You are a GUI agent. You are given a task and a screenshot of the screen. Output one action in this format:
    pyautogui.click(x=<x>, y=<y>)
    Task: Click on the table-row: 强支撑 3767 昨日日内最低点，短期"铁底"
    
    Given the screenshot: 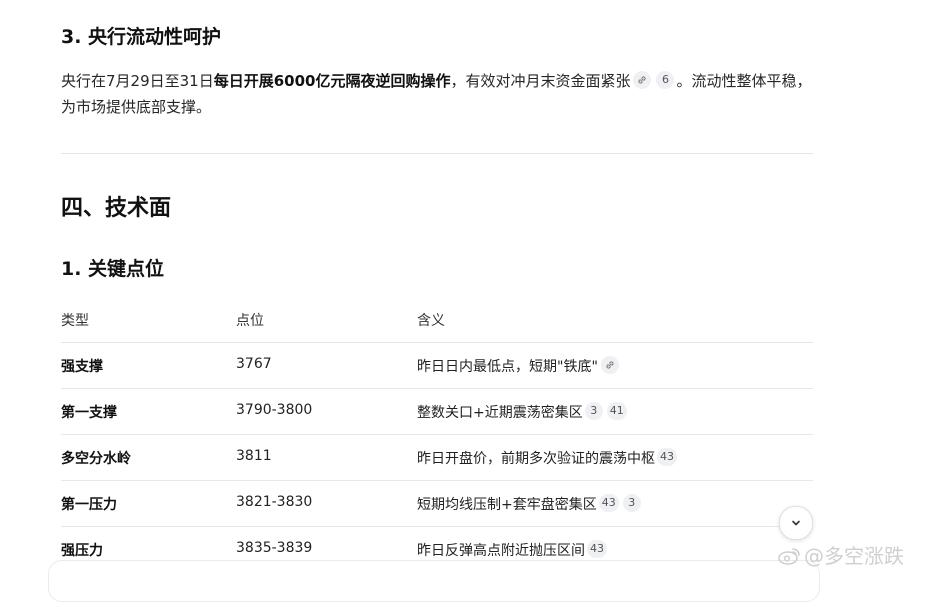 What is the action you would take?
    pyautogui.click(x=437, y=366)
    